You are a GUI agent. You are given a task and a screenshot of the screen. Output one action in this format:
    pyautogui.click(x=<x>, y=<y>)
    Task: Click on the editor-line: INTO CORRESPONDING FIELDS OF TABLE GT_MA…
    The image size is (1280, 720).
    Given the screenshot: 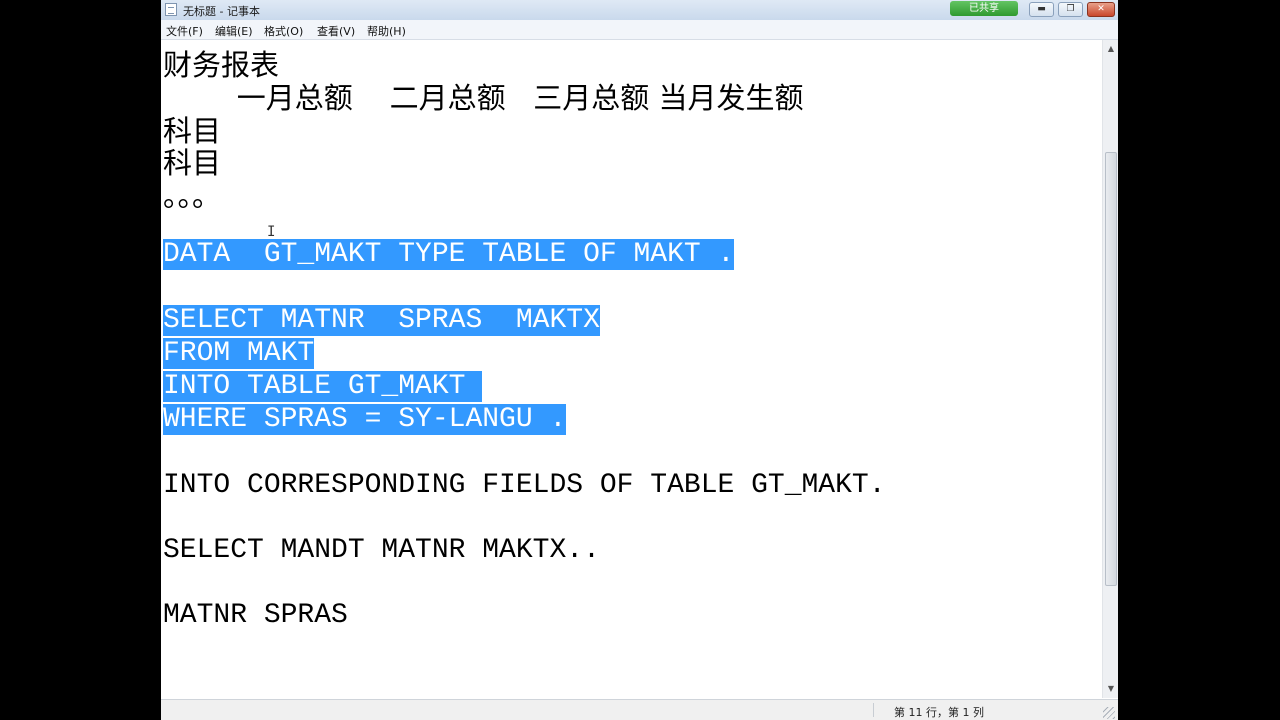 What is the action you would take?
    pyautogui.click(x=524, y=485)
    